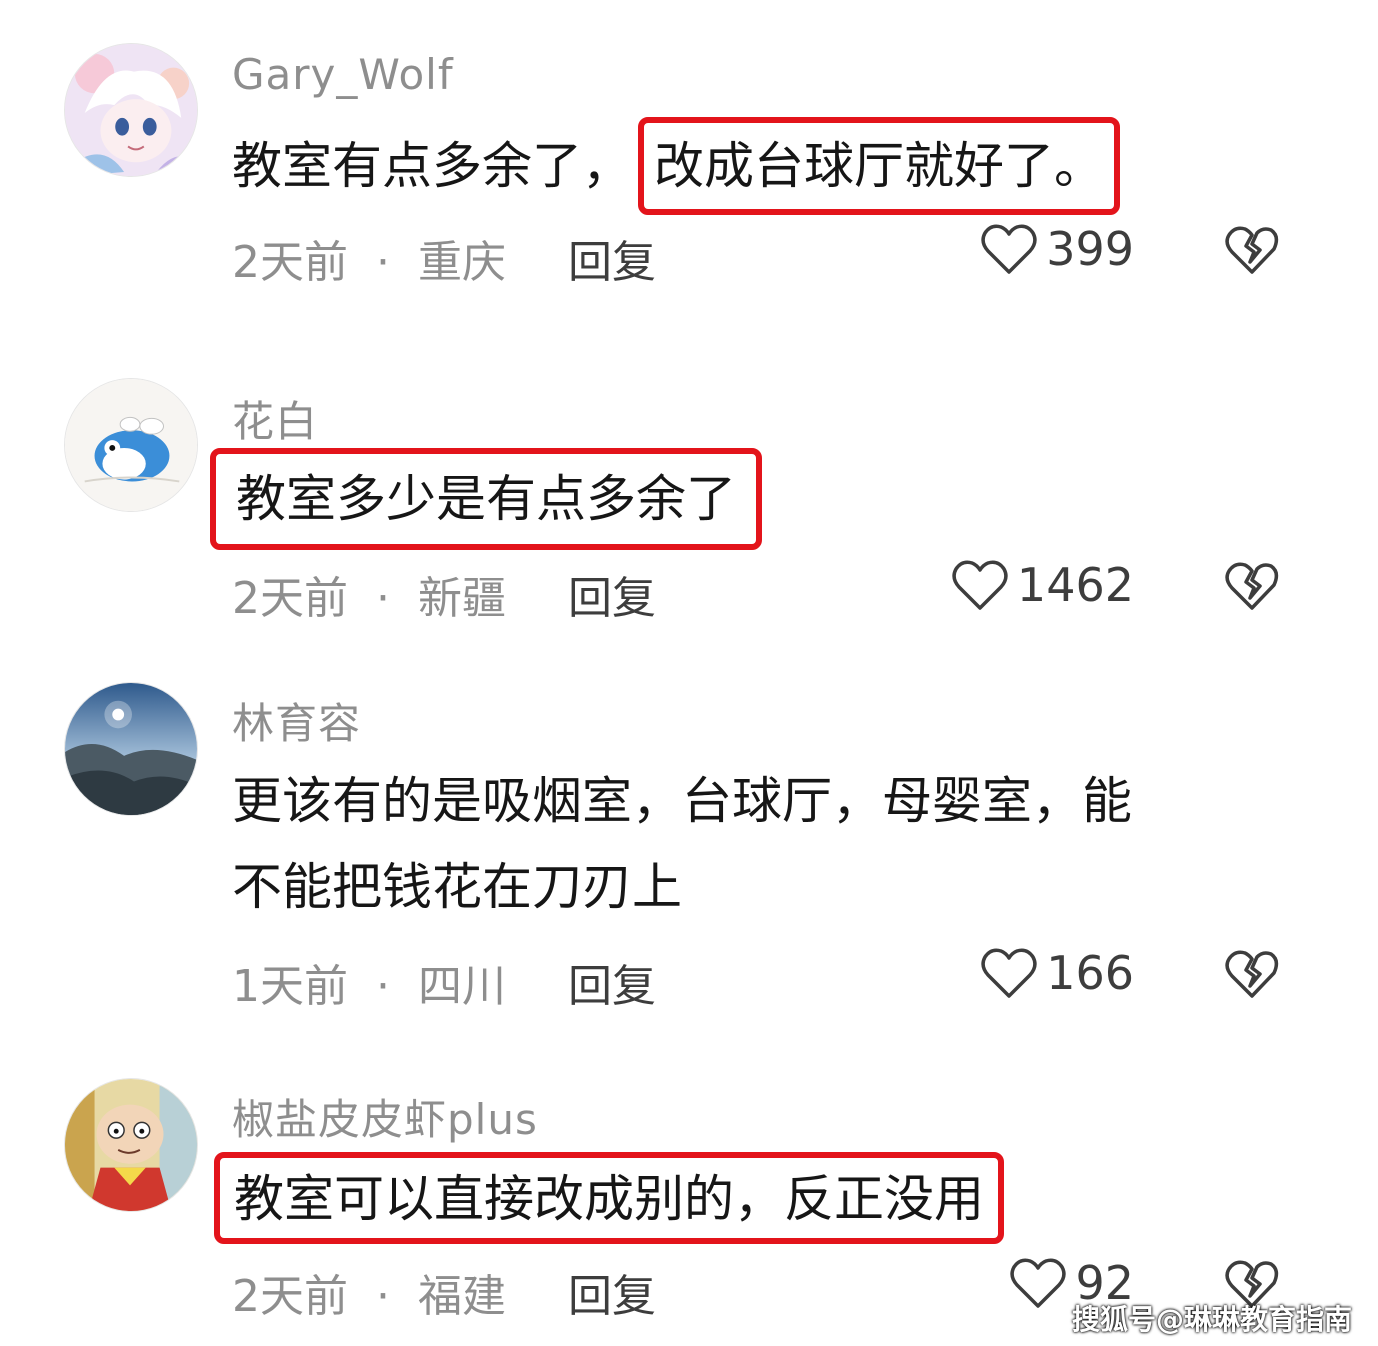 Image resolution: width=1378 pixels, height=1346 pixels. I want to click on like-count: 166, so click(1090, 973).